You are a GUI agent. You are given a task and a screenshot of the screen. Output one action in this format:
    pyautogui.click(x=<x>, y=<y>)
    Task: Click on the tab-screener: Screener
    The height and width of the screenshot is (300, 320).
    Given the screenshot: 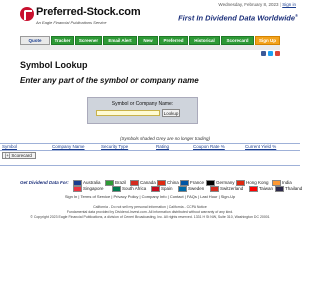 What is the action you would take?
    pyautogui.click(x=88, y=40)
    